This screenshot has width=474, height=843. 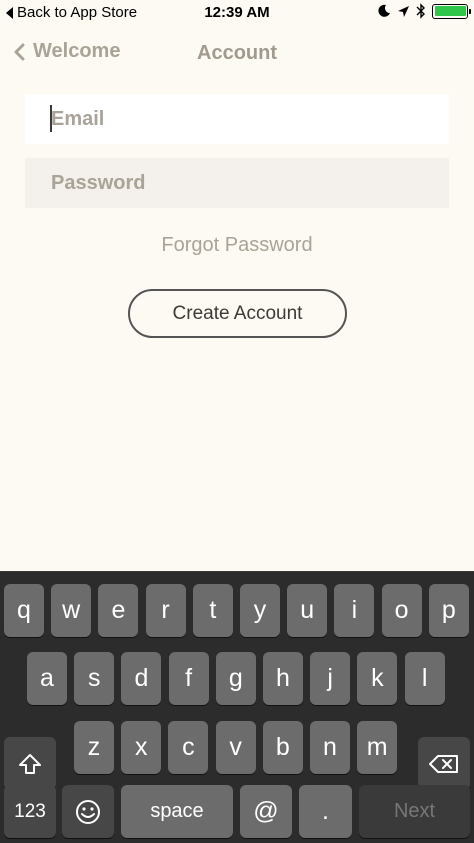 I want to click on shift-icon, so click(x=30, y=763).